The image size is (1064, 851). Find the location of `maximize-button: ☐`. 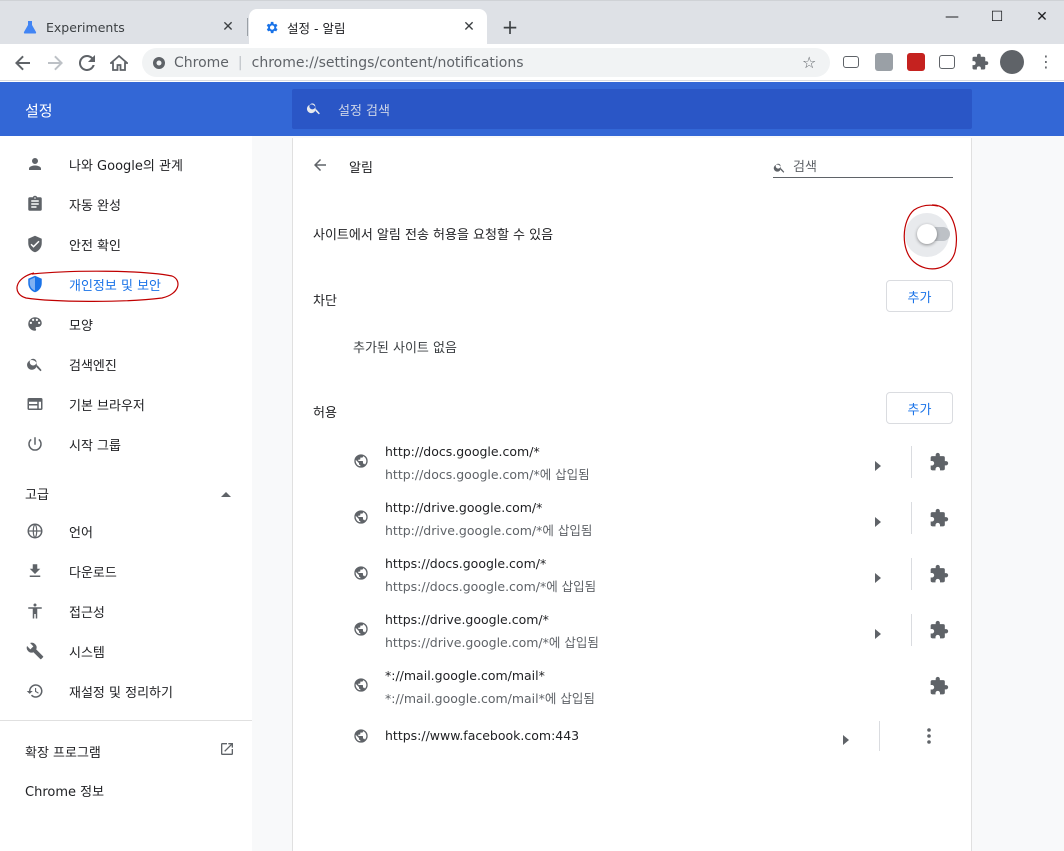

maximize-button: ☐ is located at coordinates (997, 17).